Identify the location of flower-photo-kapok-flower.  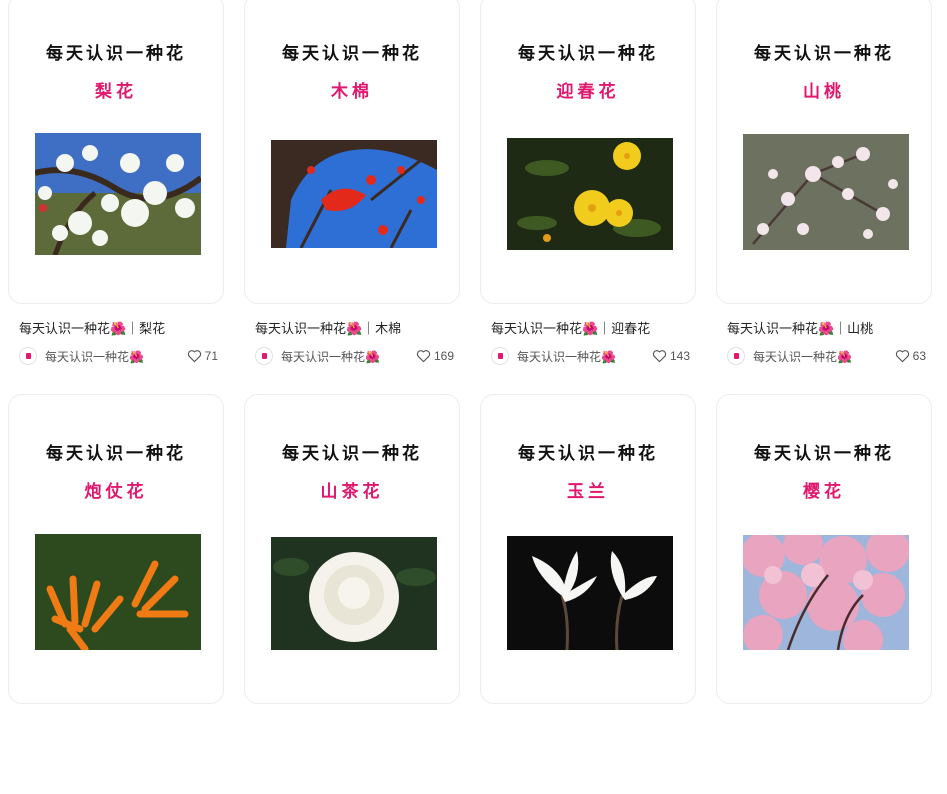
(354, 194).